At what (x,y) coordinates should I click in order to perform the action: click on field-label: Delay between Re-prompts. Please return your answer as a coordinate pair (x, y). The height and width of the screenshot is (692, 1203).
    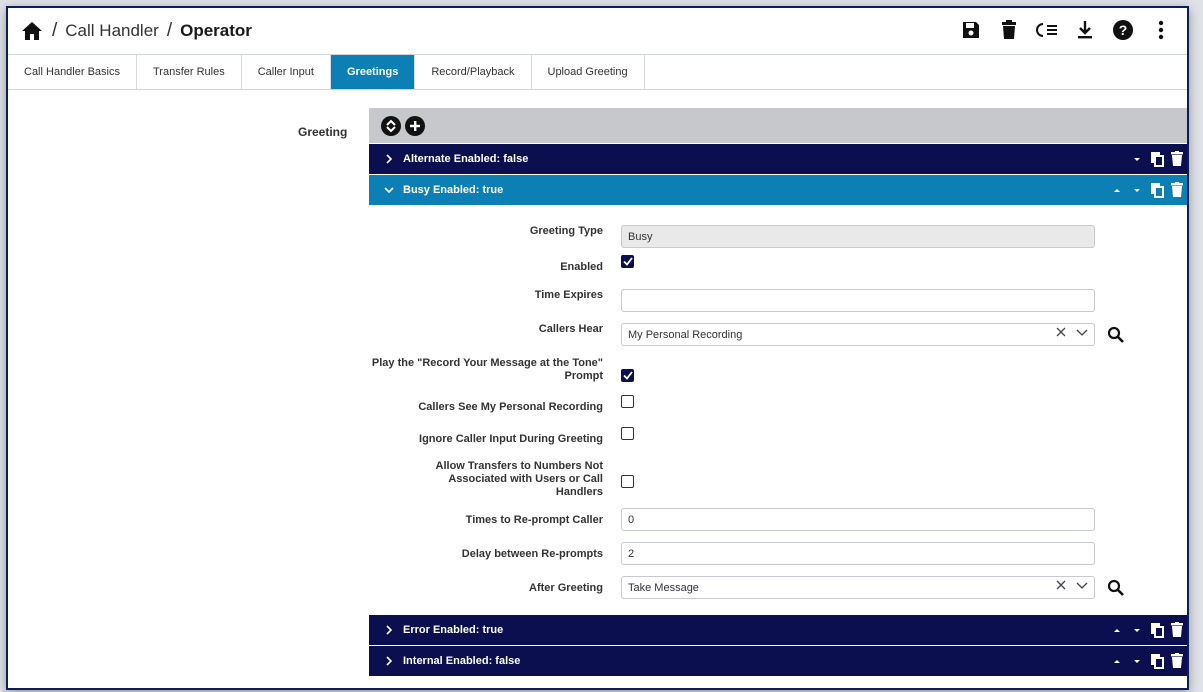
    Looking at the image, I should click on (532, 554).